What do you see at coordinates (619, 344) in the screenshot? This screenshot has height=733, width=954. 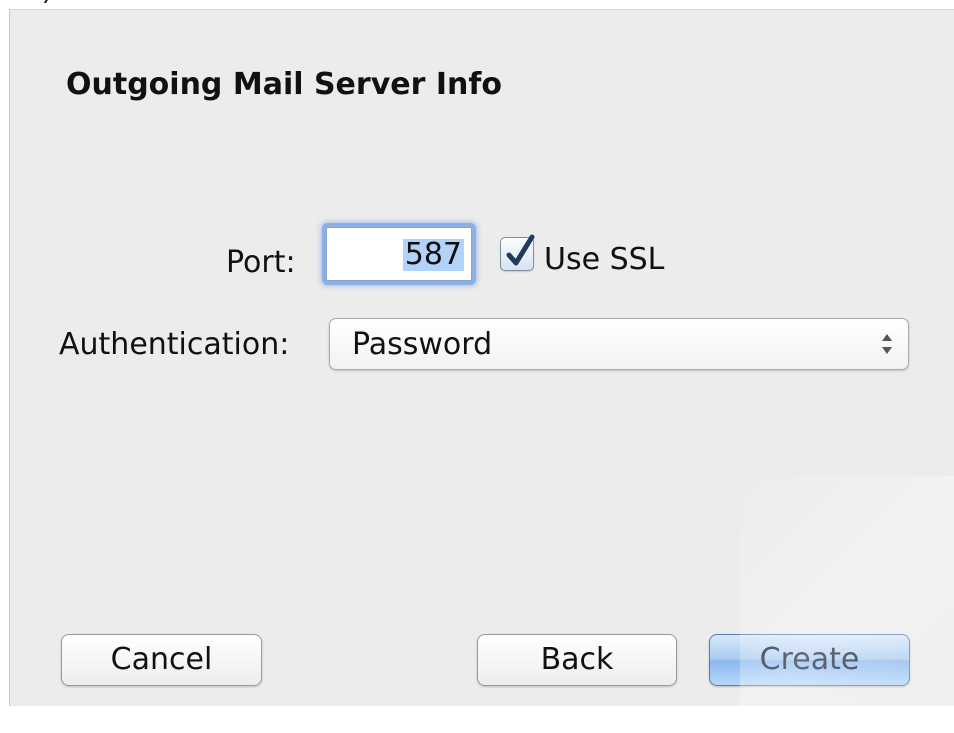 I see `authentication-select: Password` at bounding box center [619, 344].